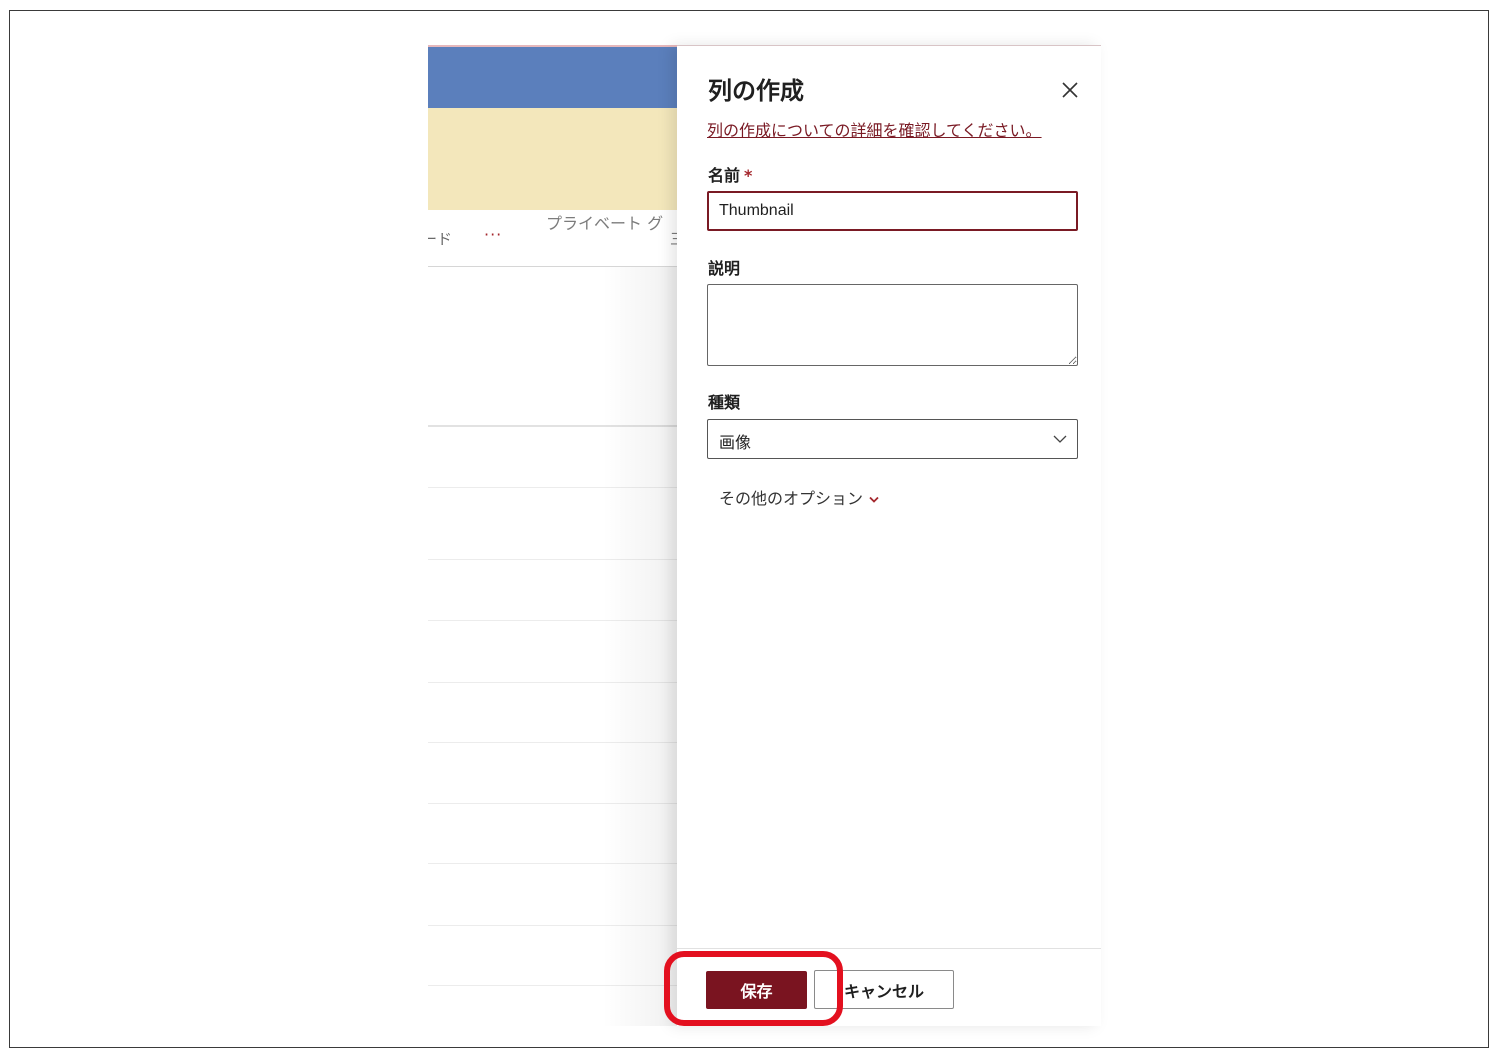 The width and height of the screenshot is (1500, 1060). I want to click on save-button: 保存, so click(756, 990).